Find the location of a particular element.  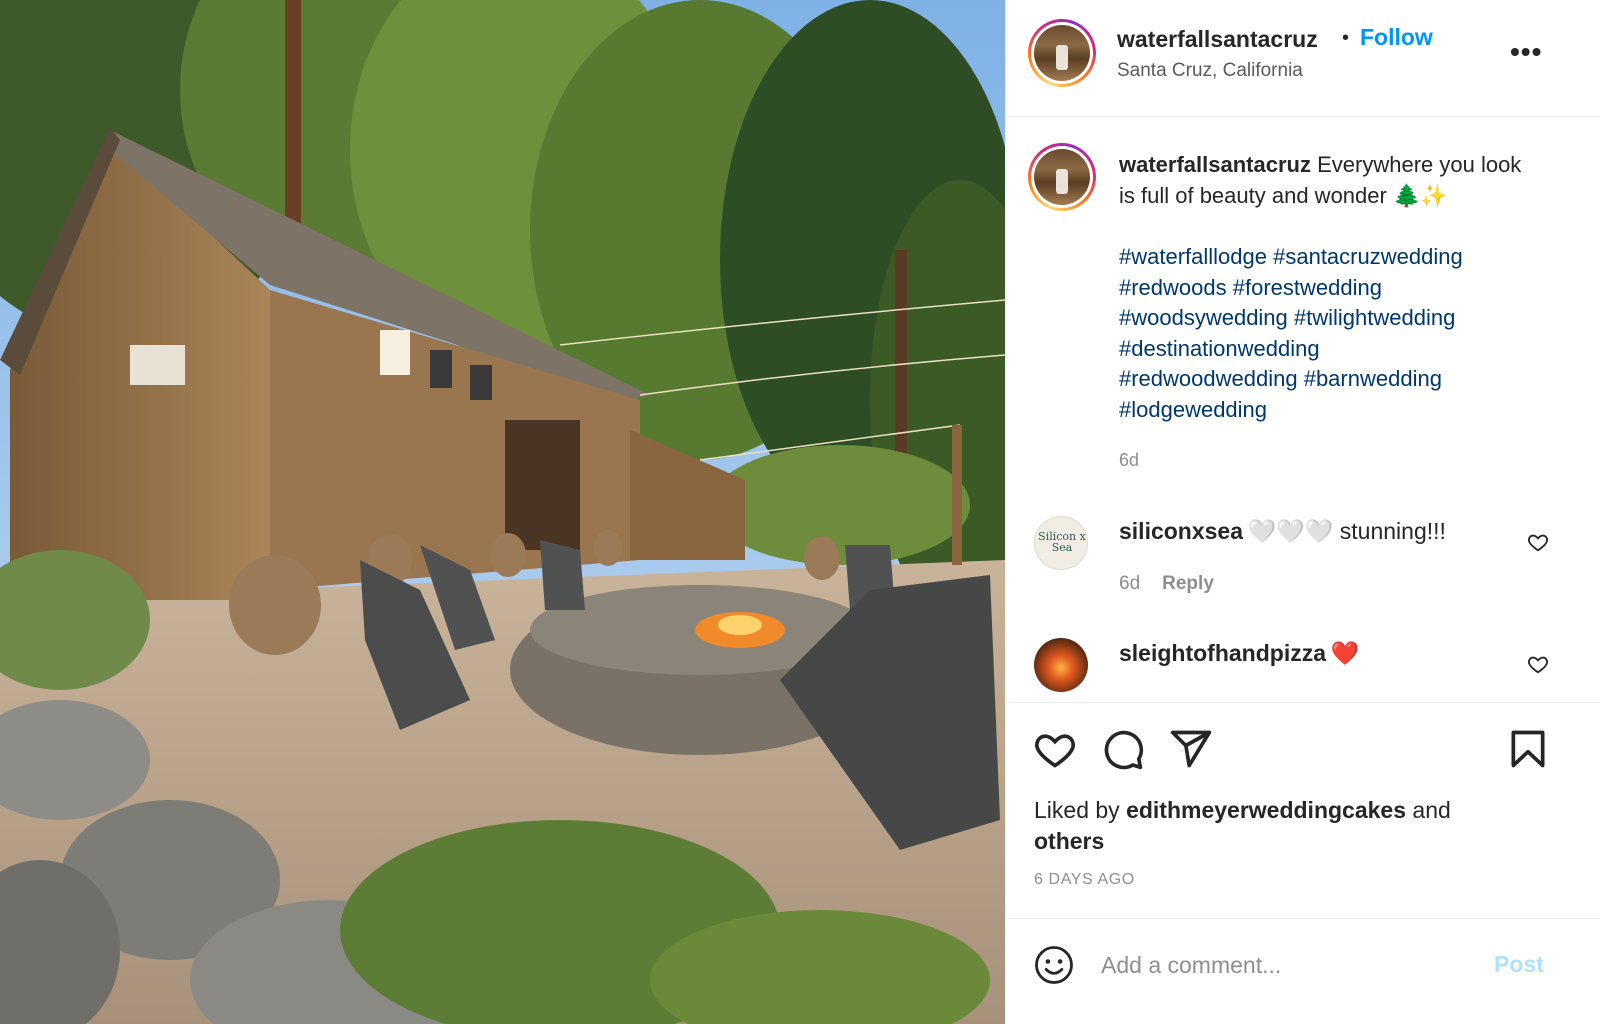

liked-username: edithmeyerweddingcakes is located at coordinates (1266, 810).